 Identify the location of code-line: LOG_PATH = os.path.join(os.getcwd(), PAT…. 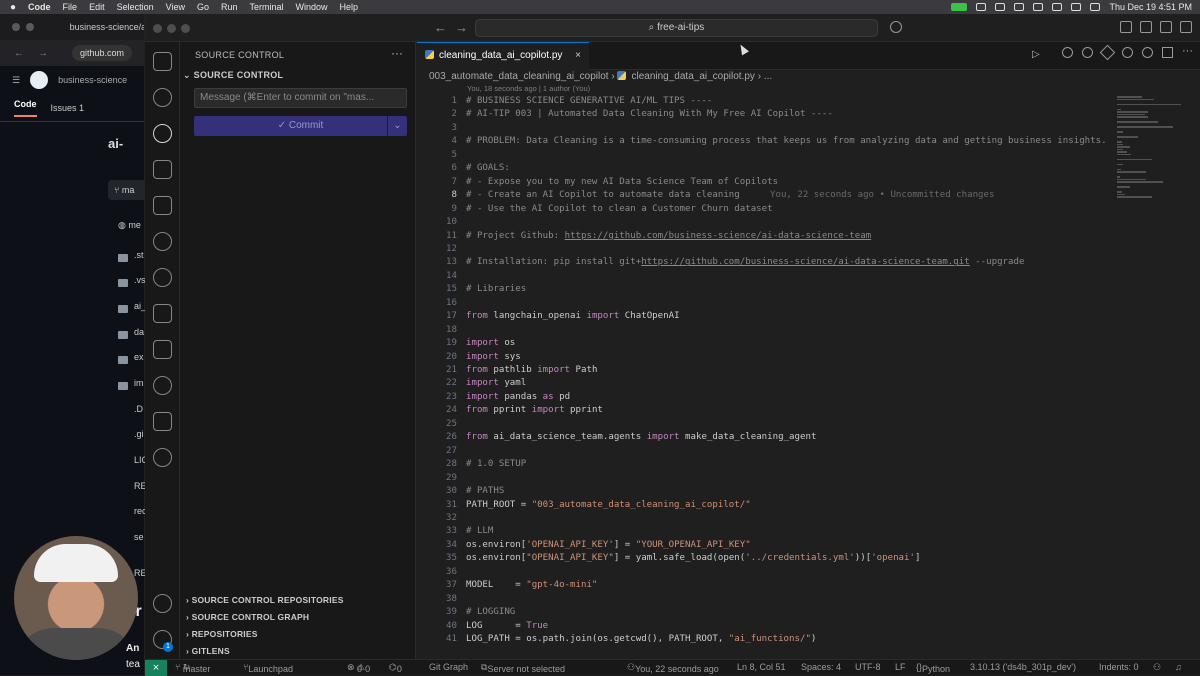
(641, 639).